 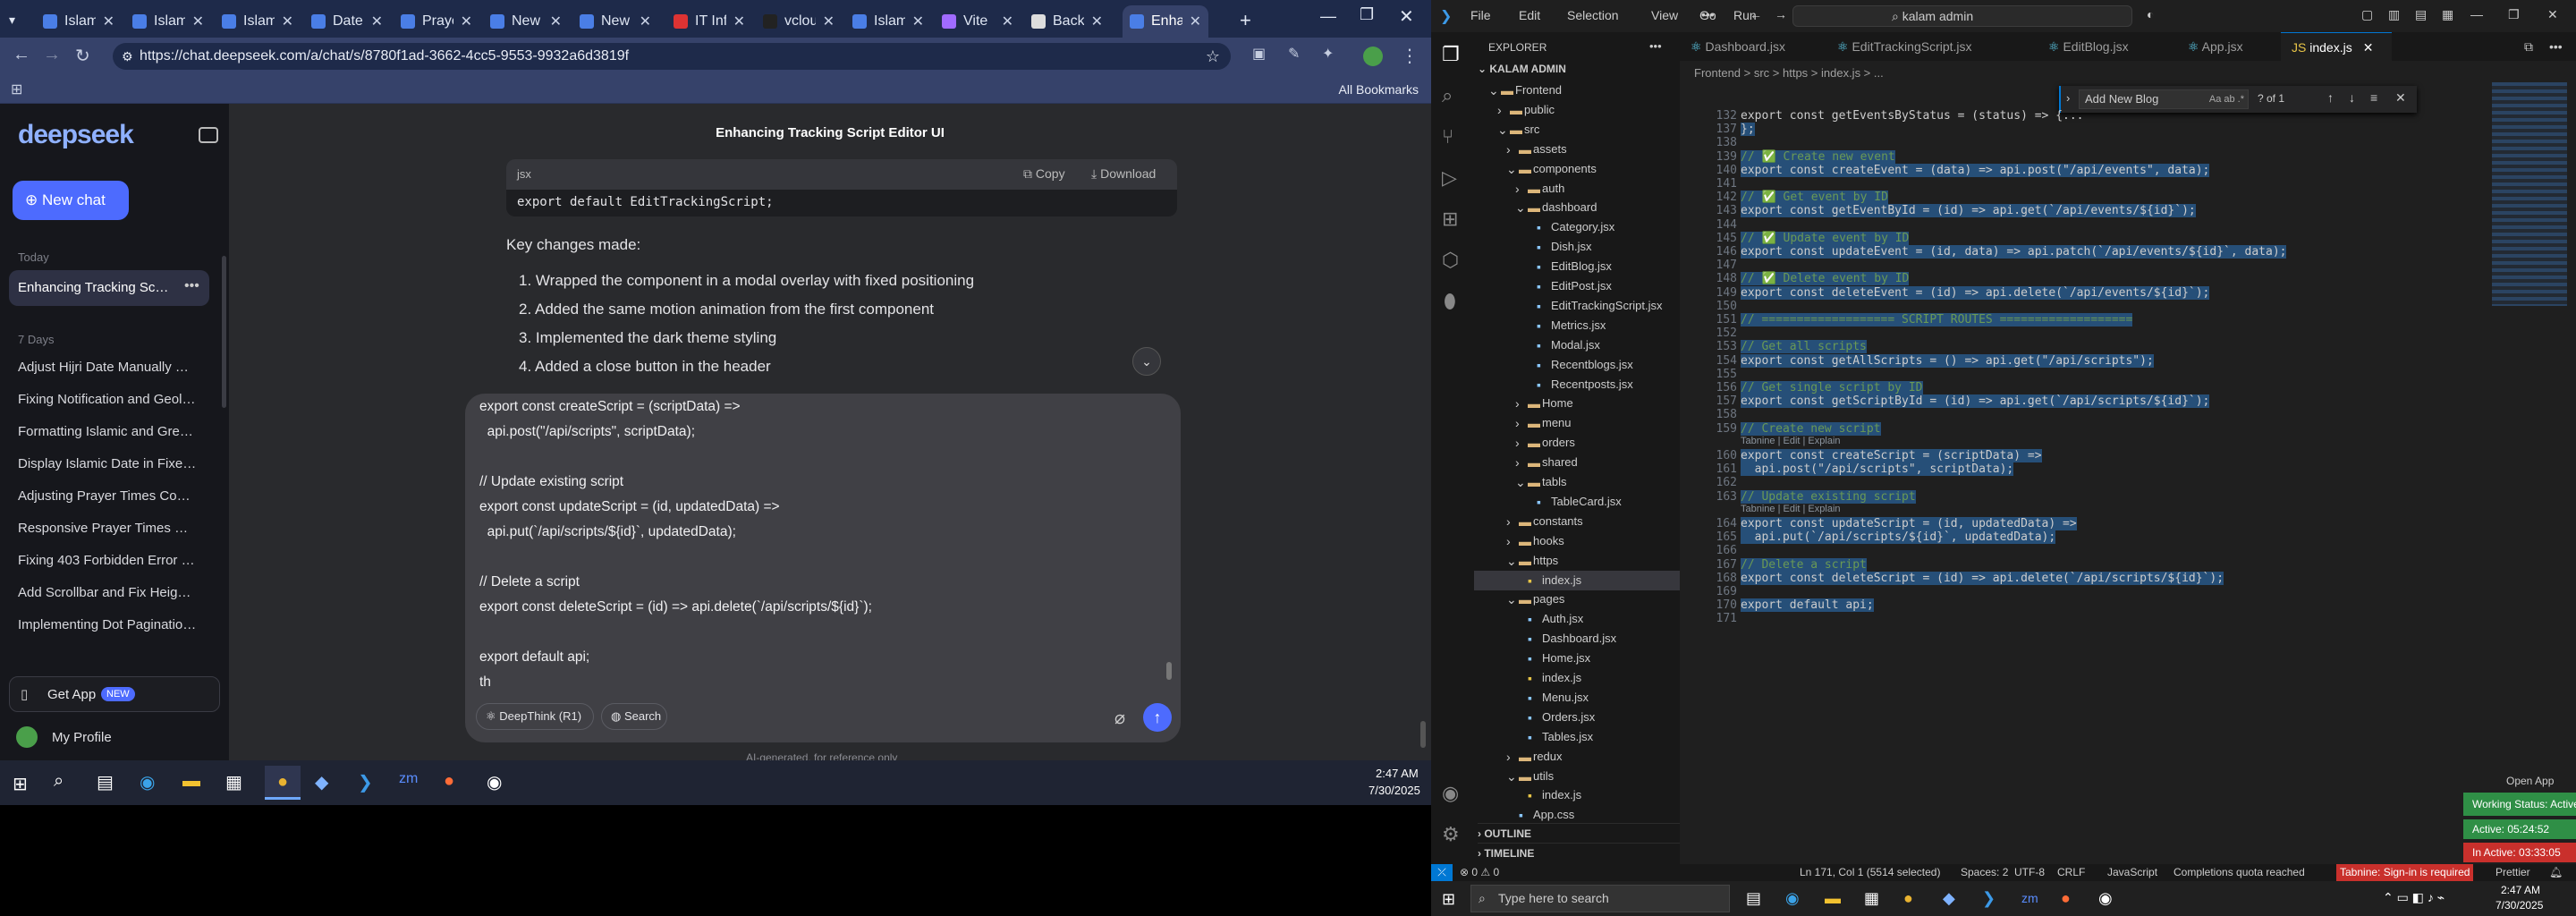 What do you see at coordinates (709, 21) in the screenshot?
I see `chrome-tab: IT Infr ✕` at bounding box center [709, 21].